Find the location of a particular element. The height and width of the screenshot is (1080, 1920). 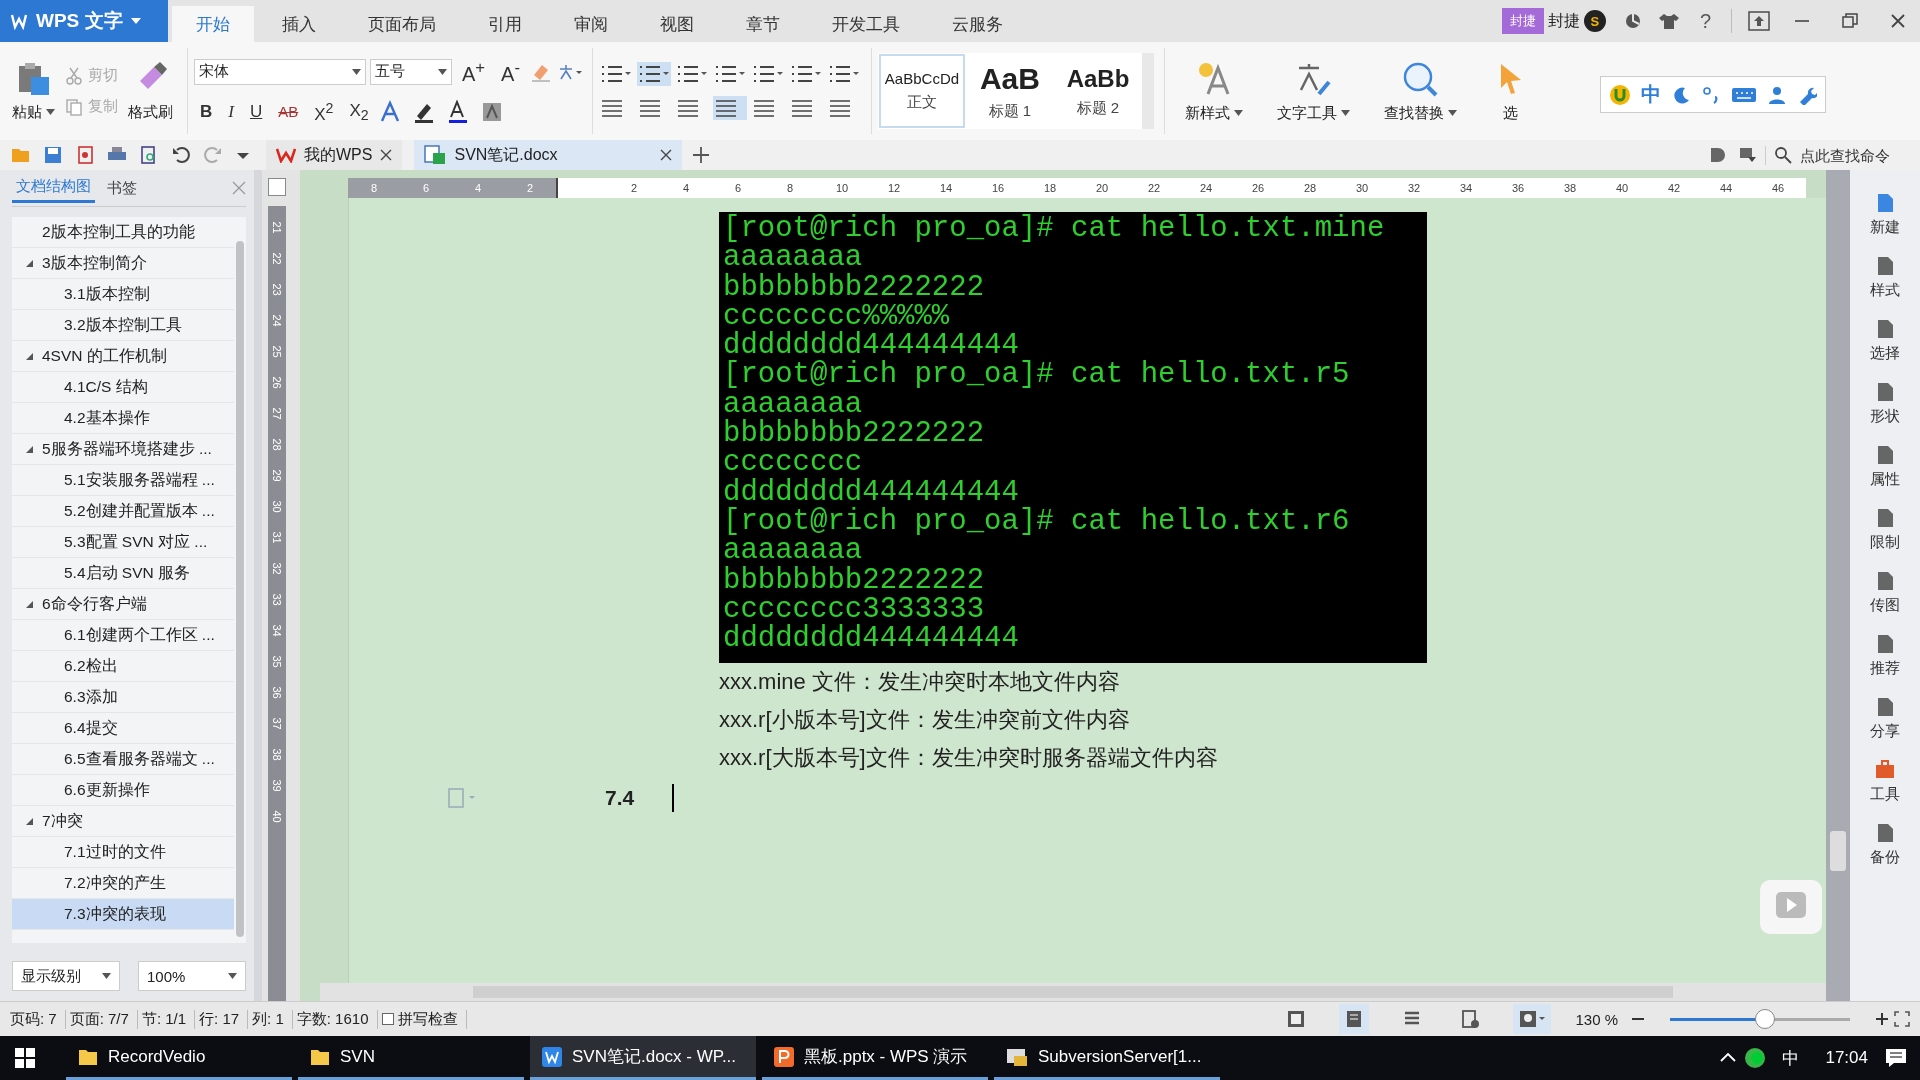

zoom-select: 100% is located at coordinates (192, 976).